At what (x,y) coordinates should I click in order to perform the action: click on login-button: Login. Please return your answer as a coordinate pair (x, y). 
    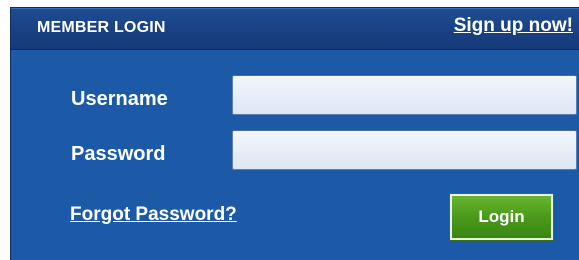
    Looking at the image, I should click on (501, 217).